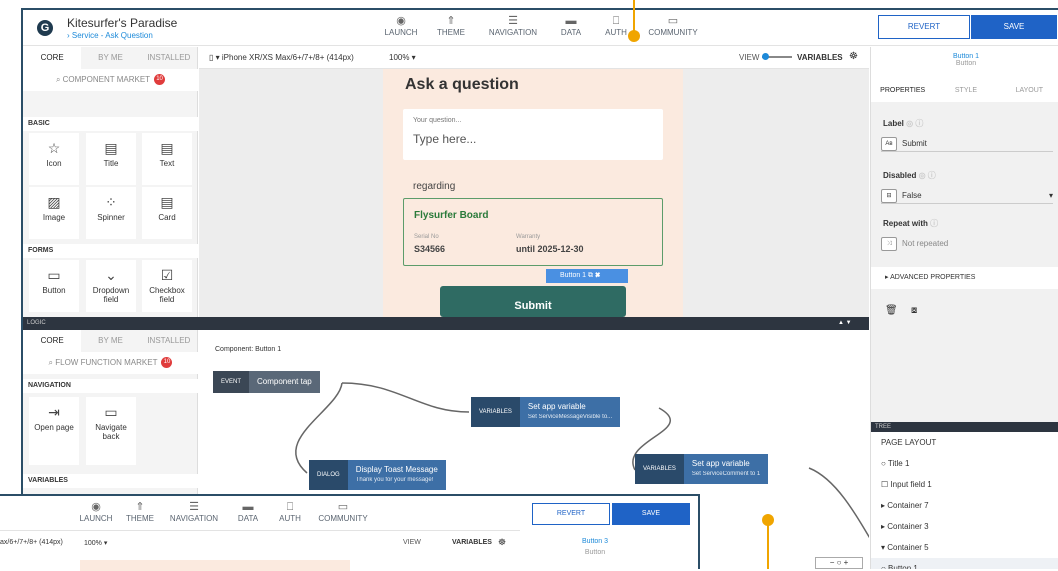 The width and height of the screenshot is (1058, 571). I want to click on marker-dot, so click(768, 520).